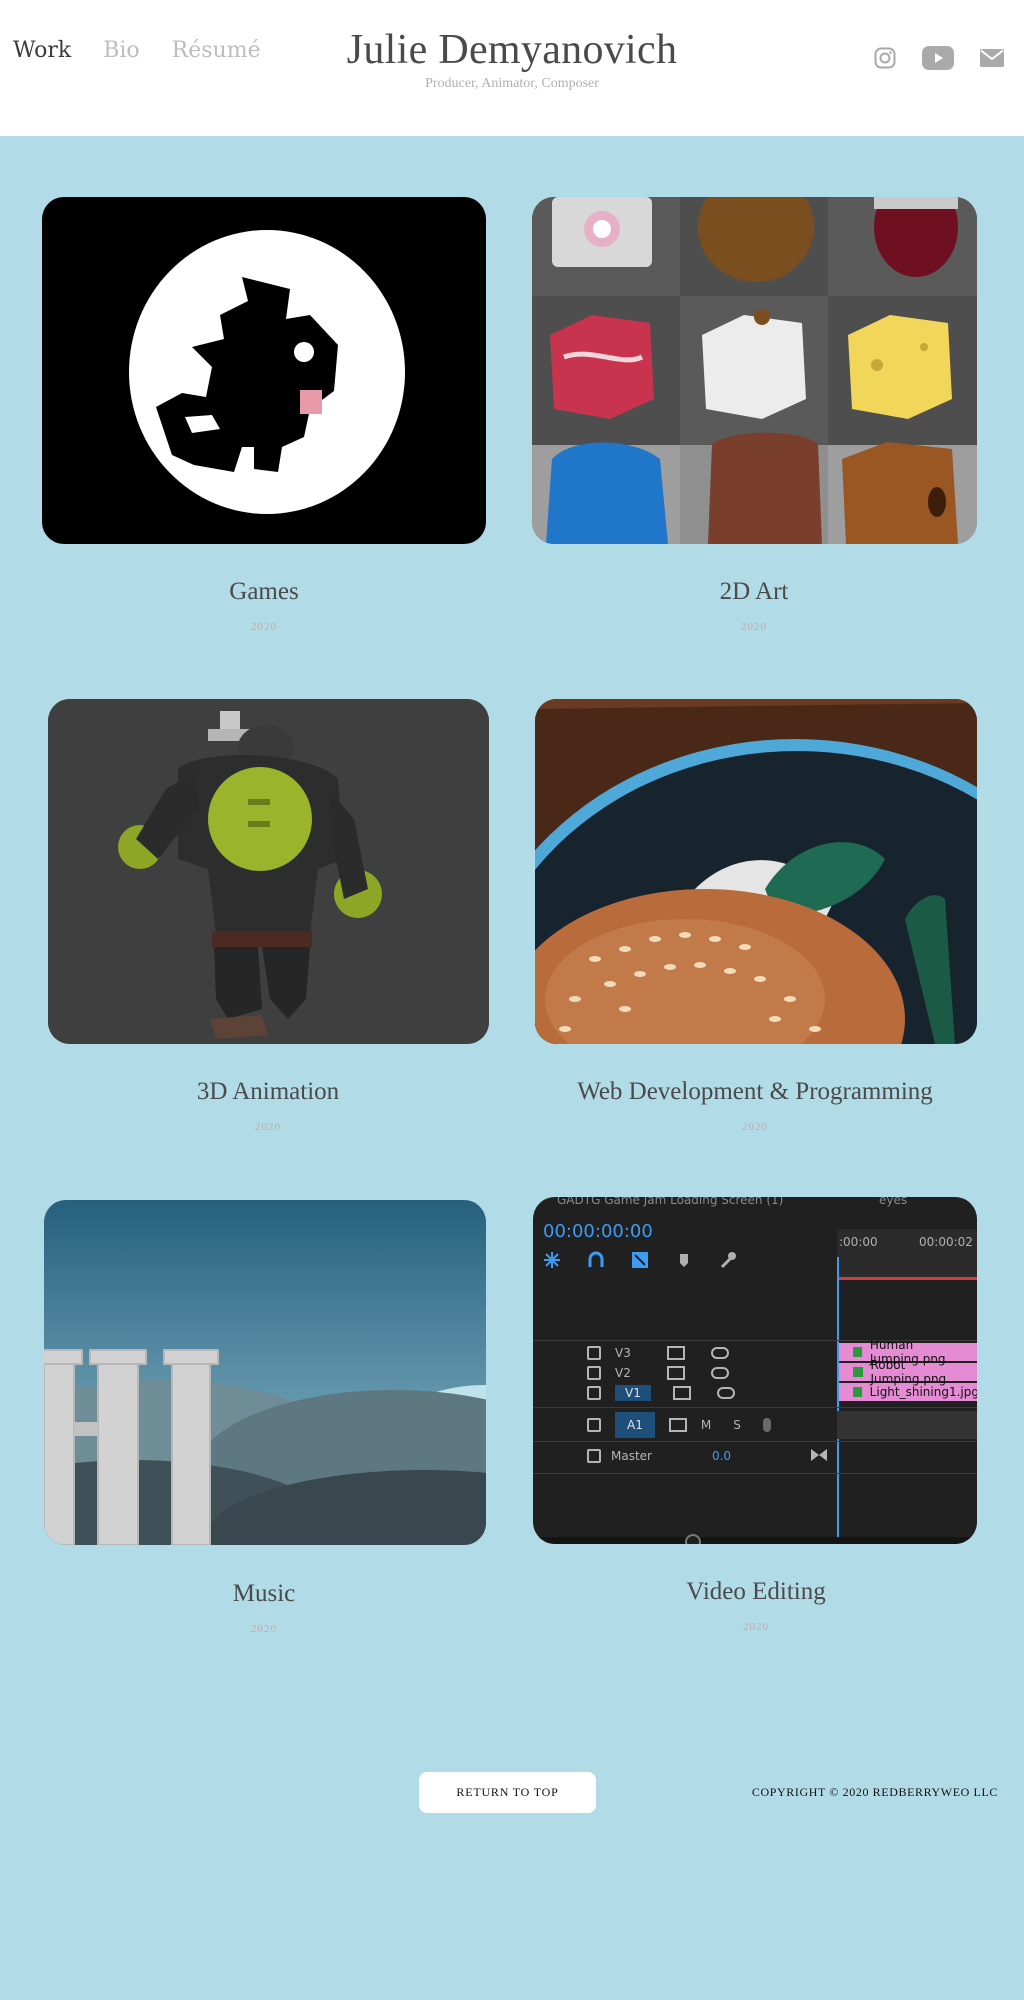  Describe the element at coordinates (728, 1260) in the screenshot. I see `wrench-icon` at that location.